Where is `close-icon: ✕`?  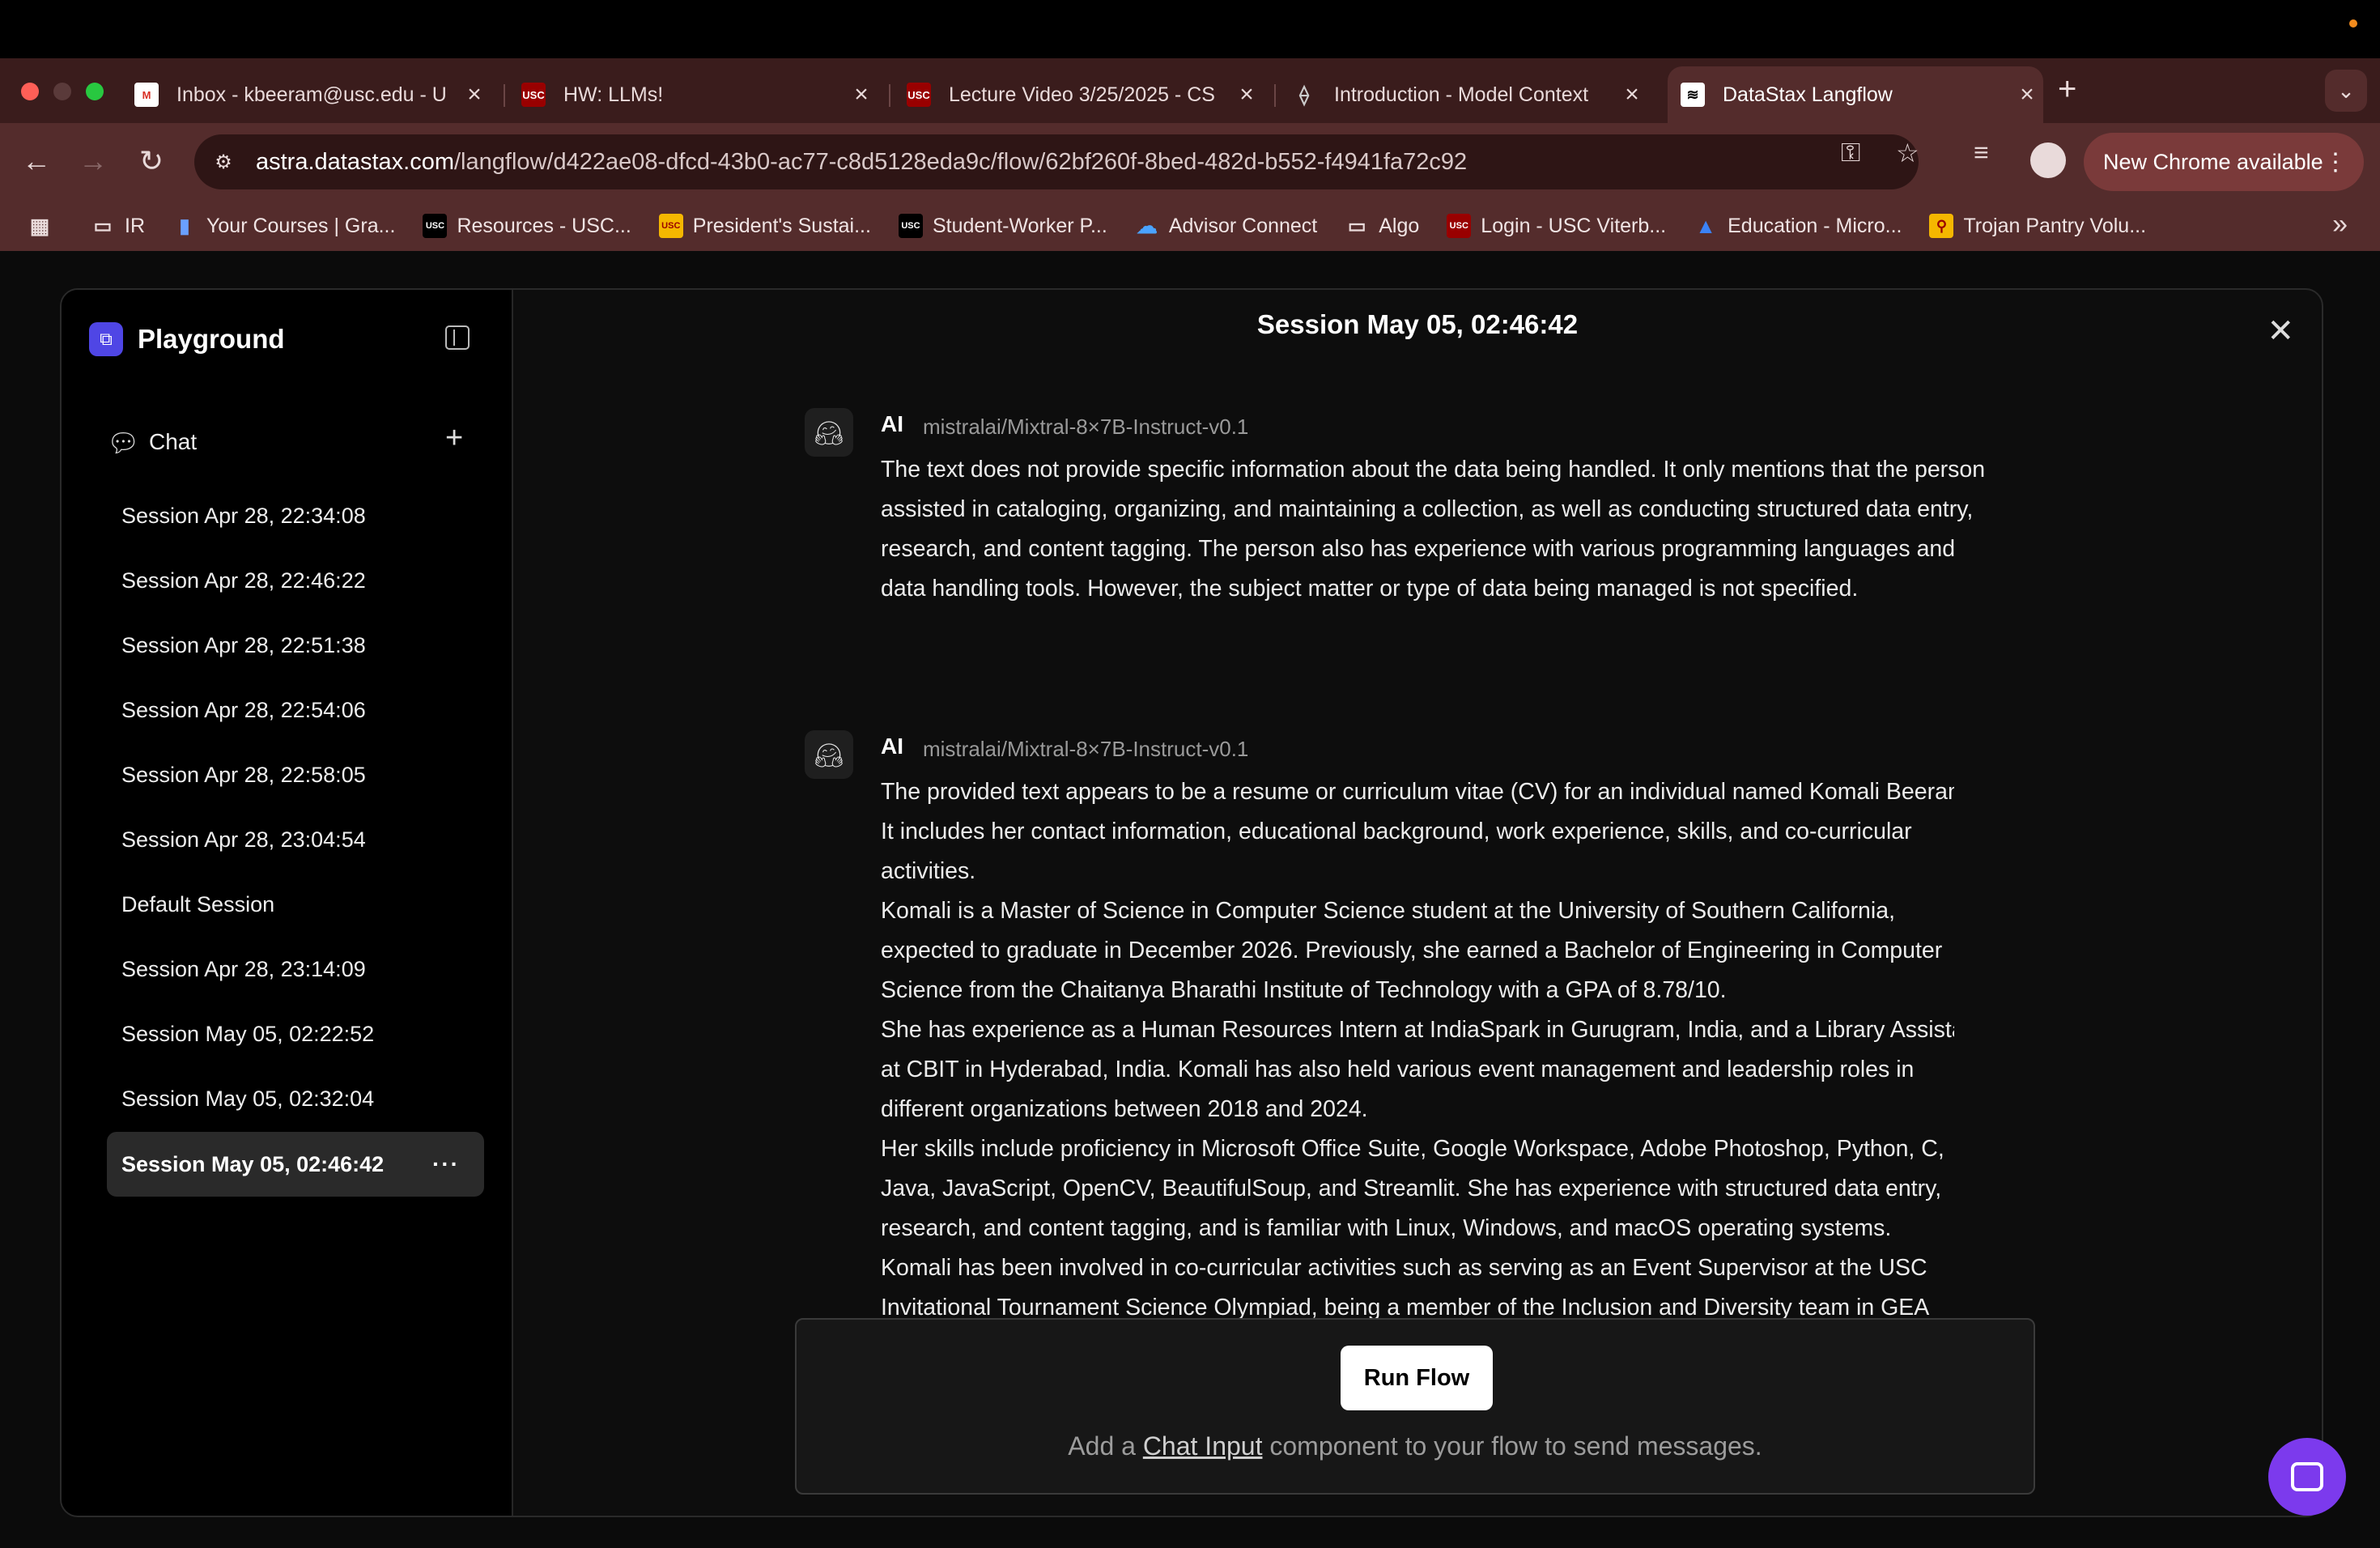
close-icon: ✕ is located at coordinates (2280, 331).